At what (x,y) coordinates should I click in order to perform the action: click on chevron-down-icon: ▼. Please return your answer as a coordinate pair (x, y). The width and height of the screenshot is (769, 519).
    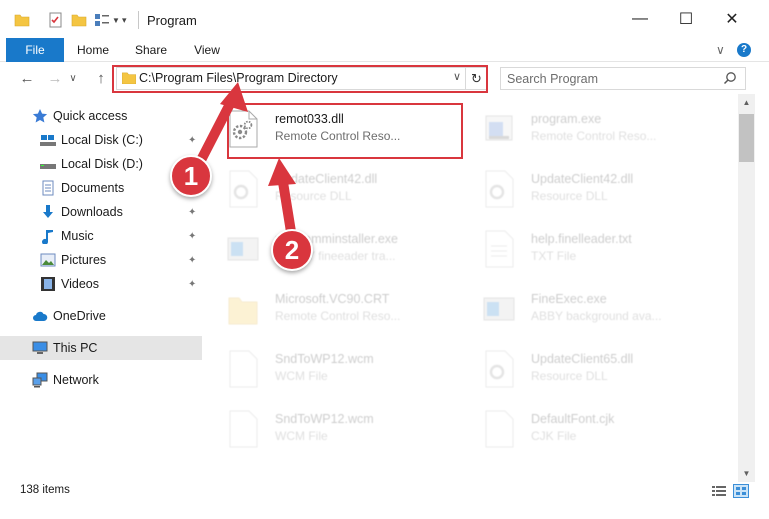
    Looking at the image, I should click on (116, 20).